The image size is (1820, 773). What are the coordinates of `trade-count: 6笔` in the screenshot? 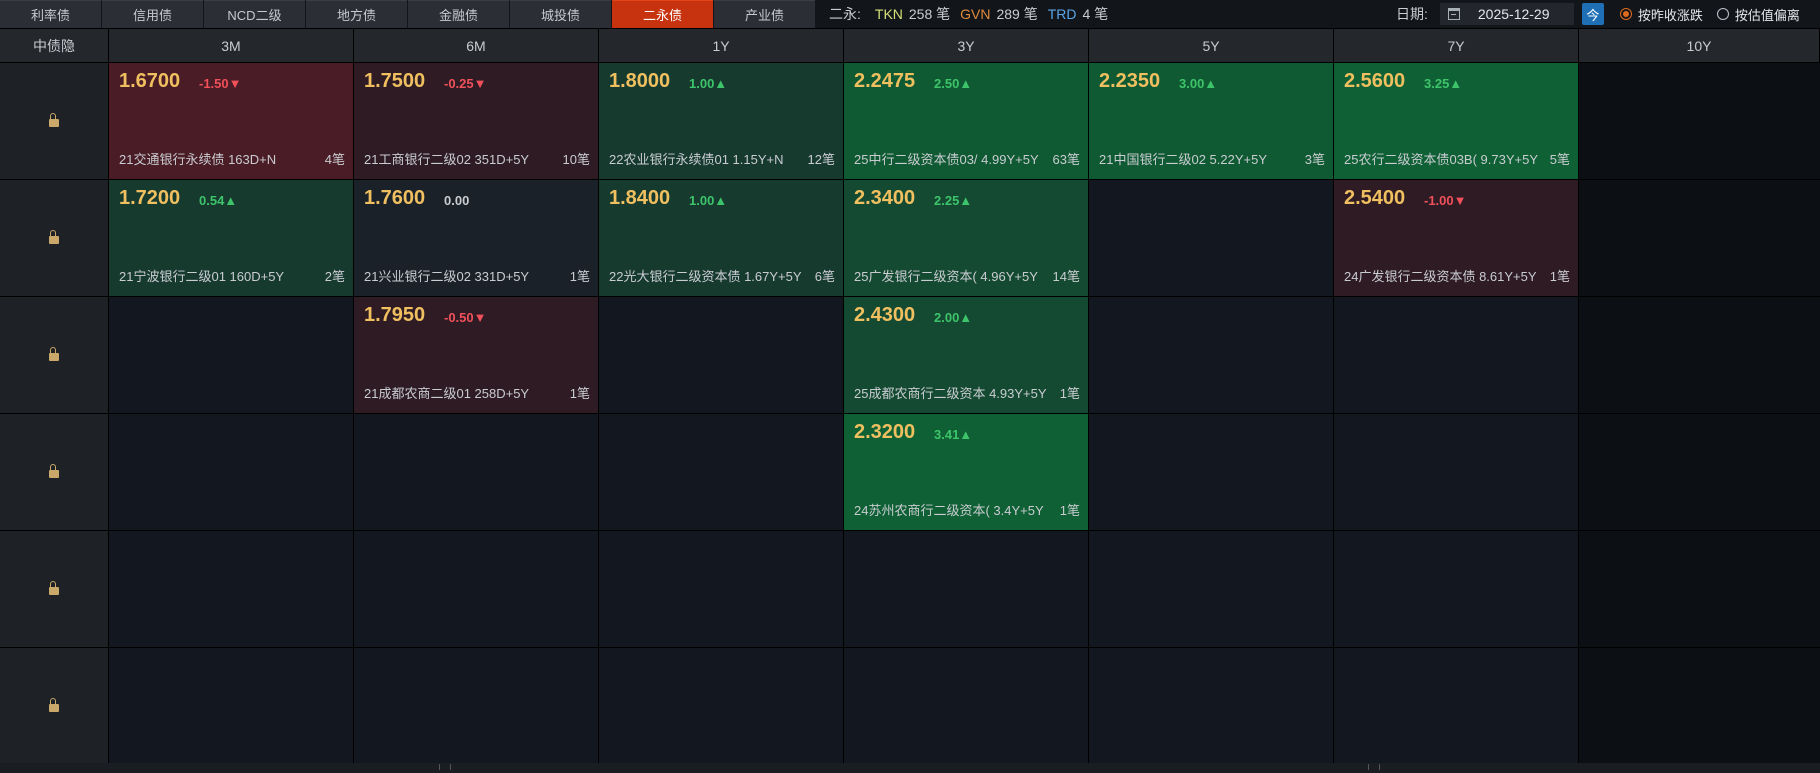 It's located at (824, 276).